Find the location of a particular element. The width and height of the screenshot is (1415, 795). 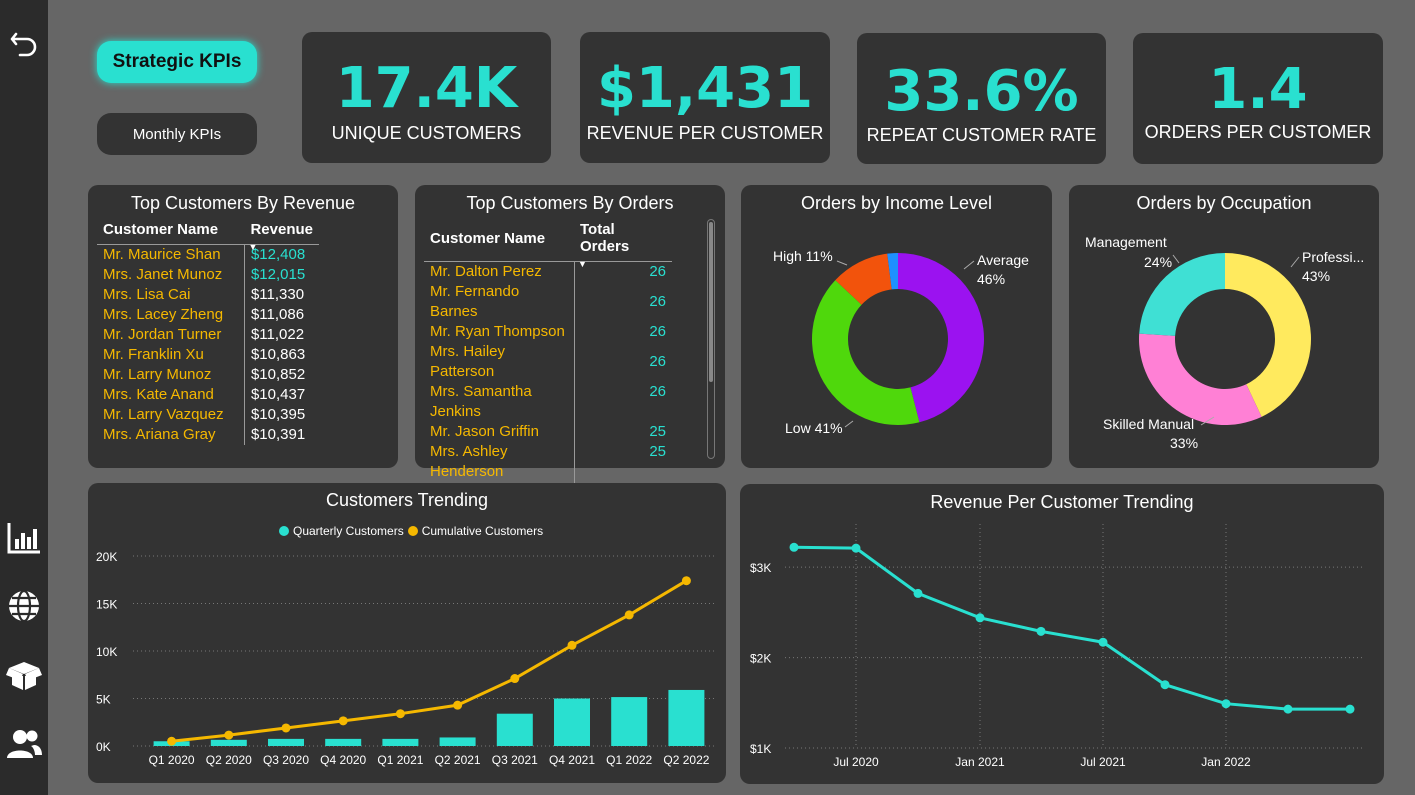

income-slice-low is located at coordinates (866, 352).